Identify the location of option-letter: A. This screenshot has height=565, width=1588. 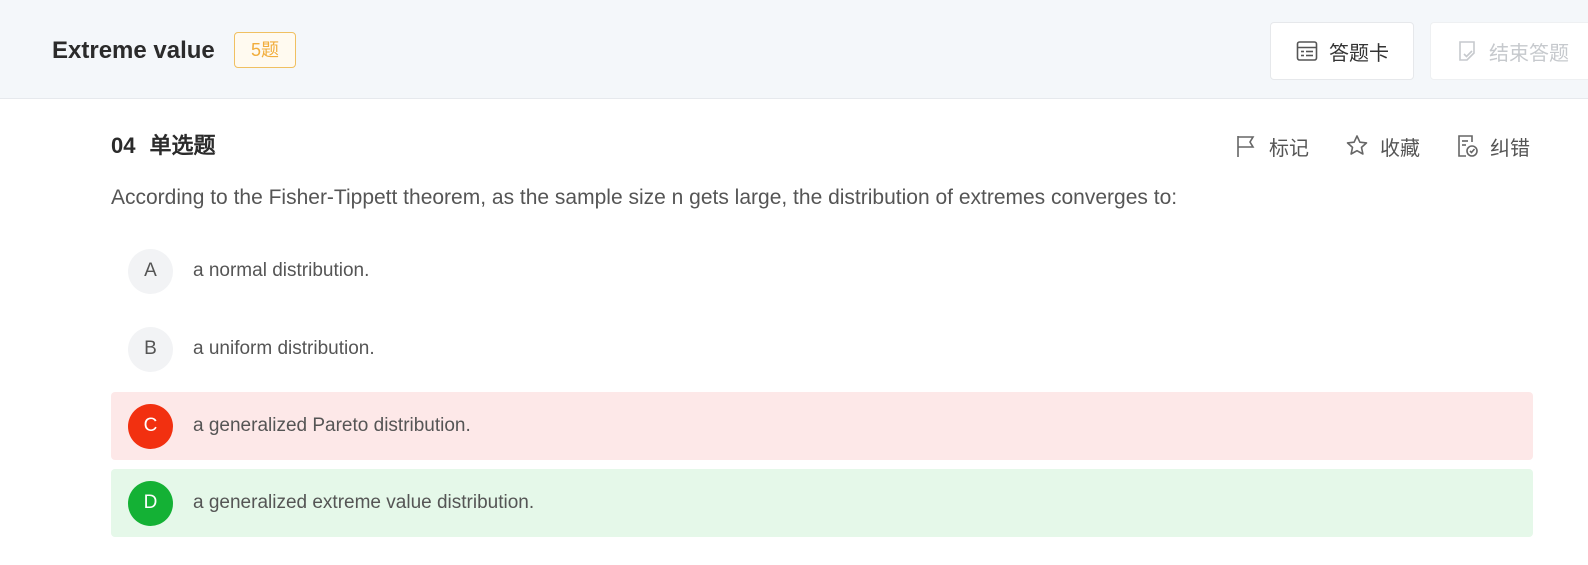
(150, 271).